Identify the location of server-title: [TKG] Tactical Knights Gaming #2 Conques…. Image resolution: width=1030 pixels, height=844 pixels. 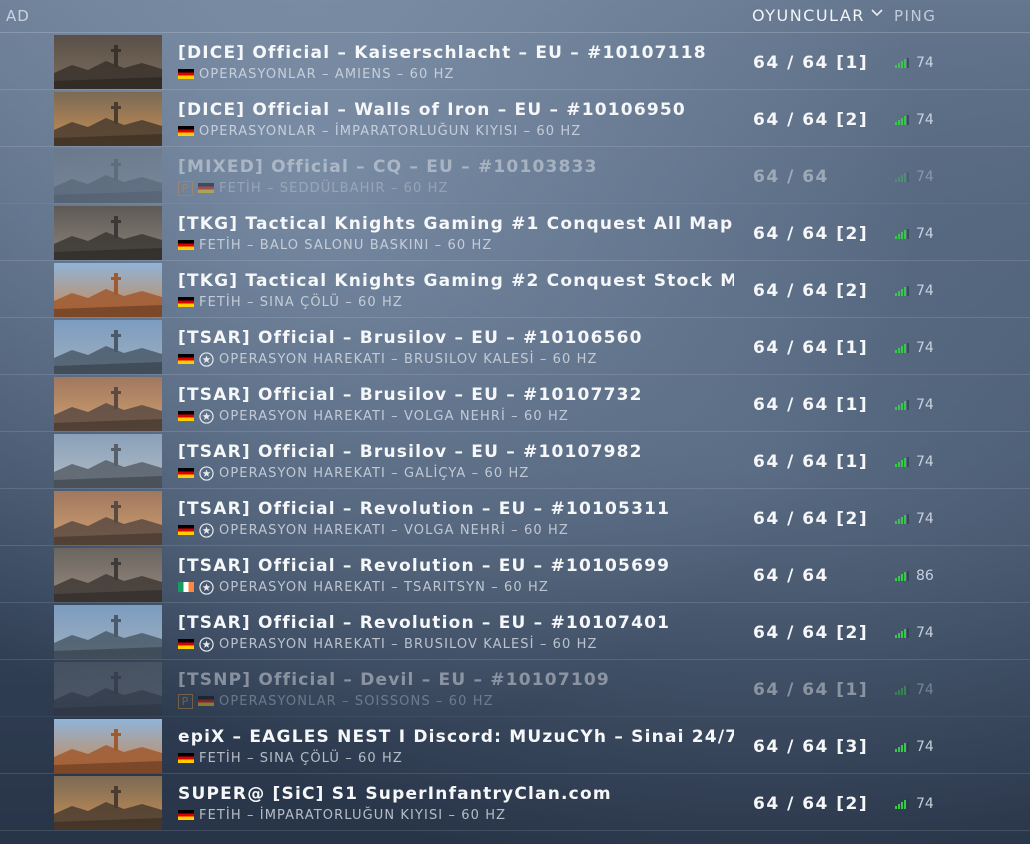
(456, 281).